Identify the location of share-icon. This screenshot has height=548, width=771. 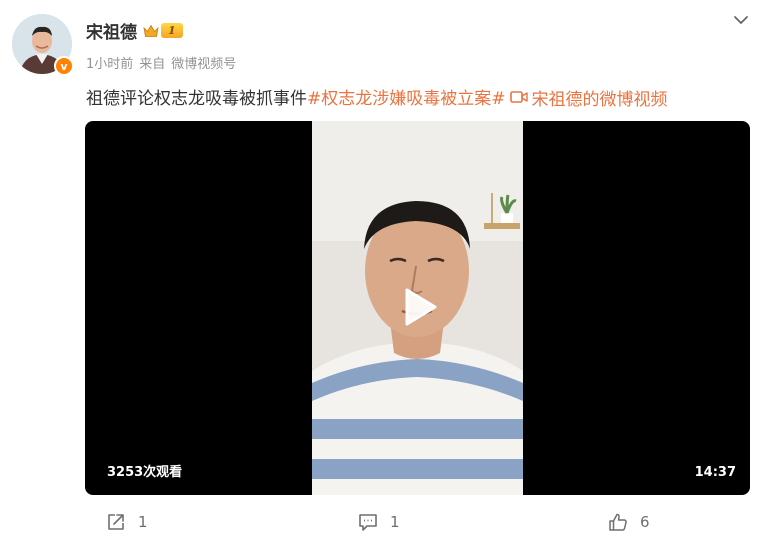
(116, 522).